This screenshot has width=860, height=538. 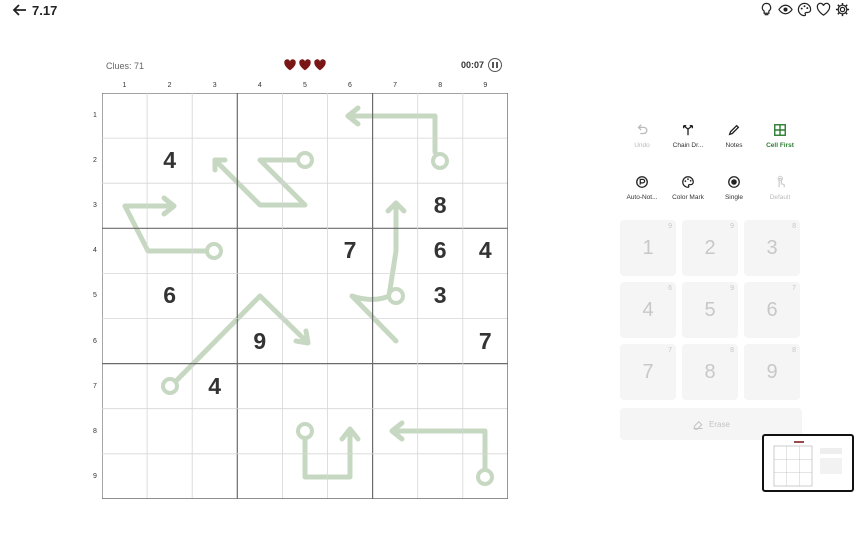 I want to click on back-button: 7.17, so click(x=34, y=10).